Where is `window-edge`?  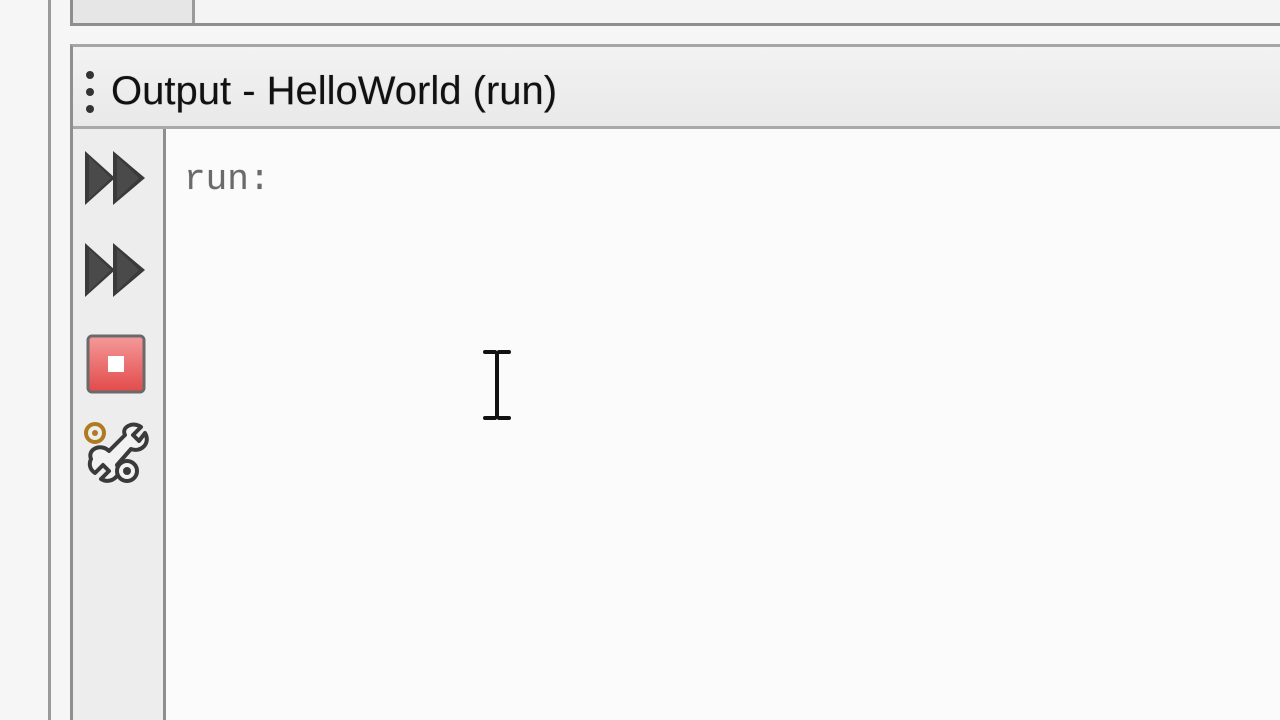 window-edge is located at coordinates (49, 360).